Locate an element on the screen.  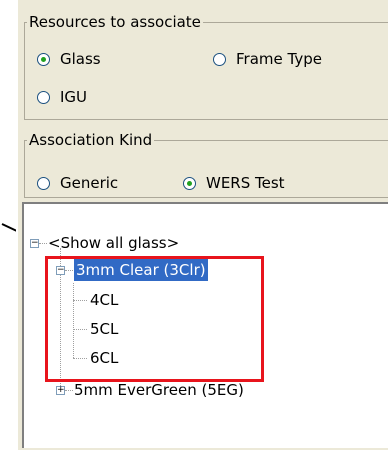
radio-igu-indicator is located at coordinates (43, 97).